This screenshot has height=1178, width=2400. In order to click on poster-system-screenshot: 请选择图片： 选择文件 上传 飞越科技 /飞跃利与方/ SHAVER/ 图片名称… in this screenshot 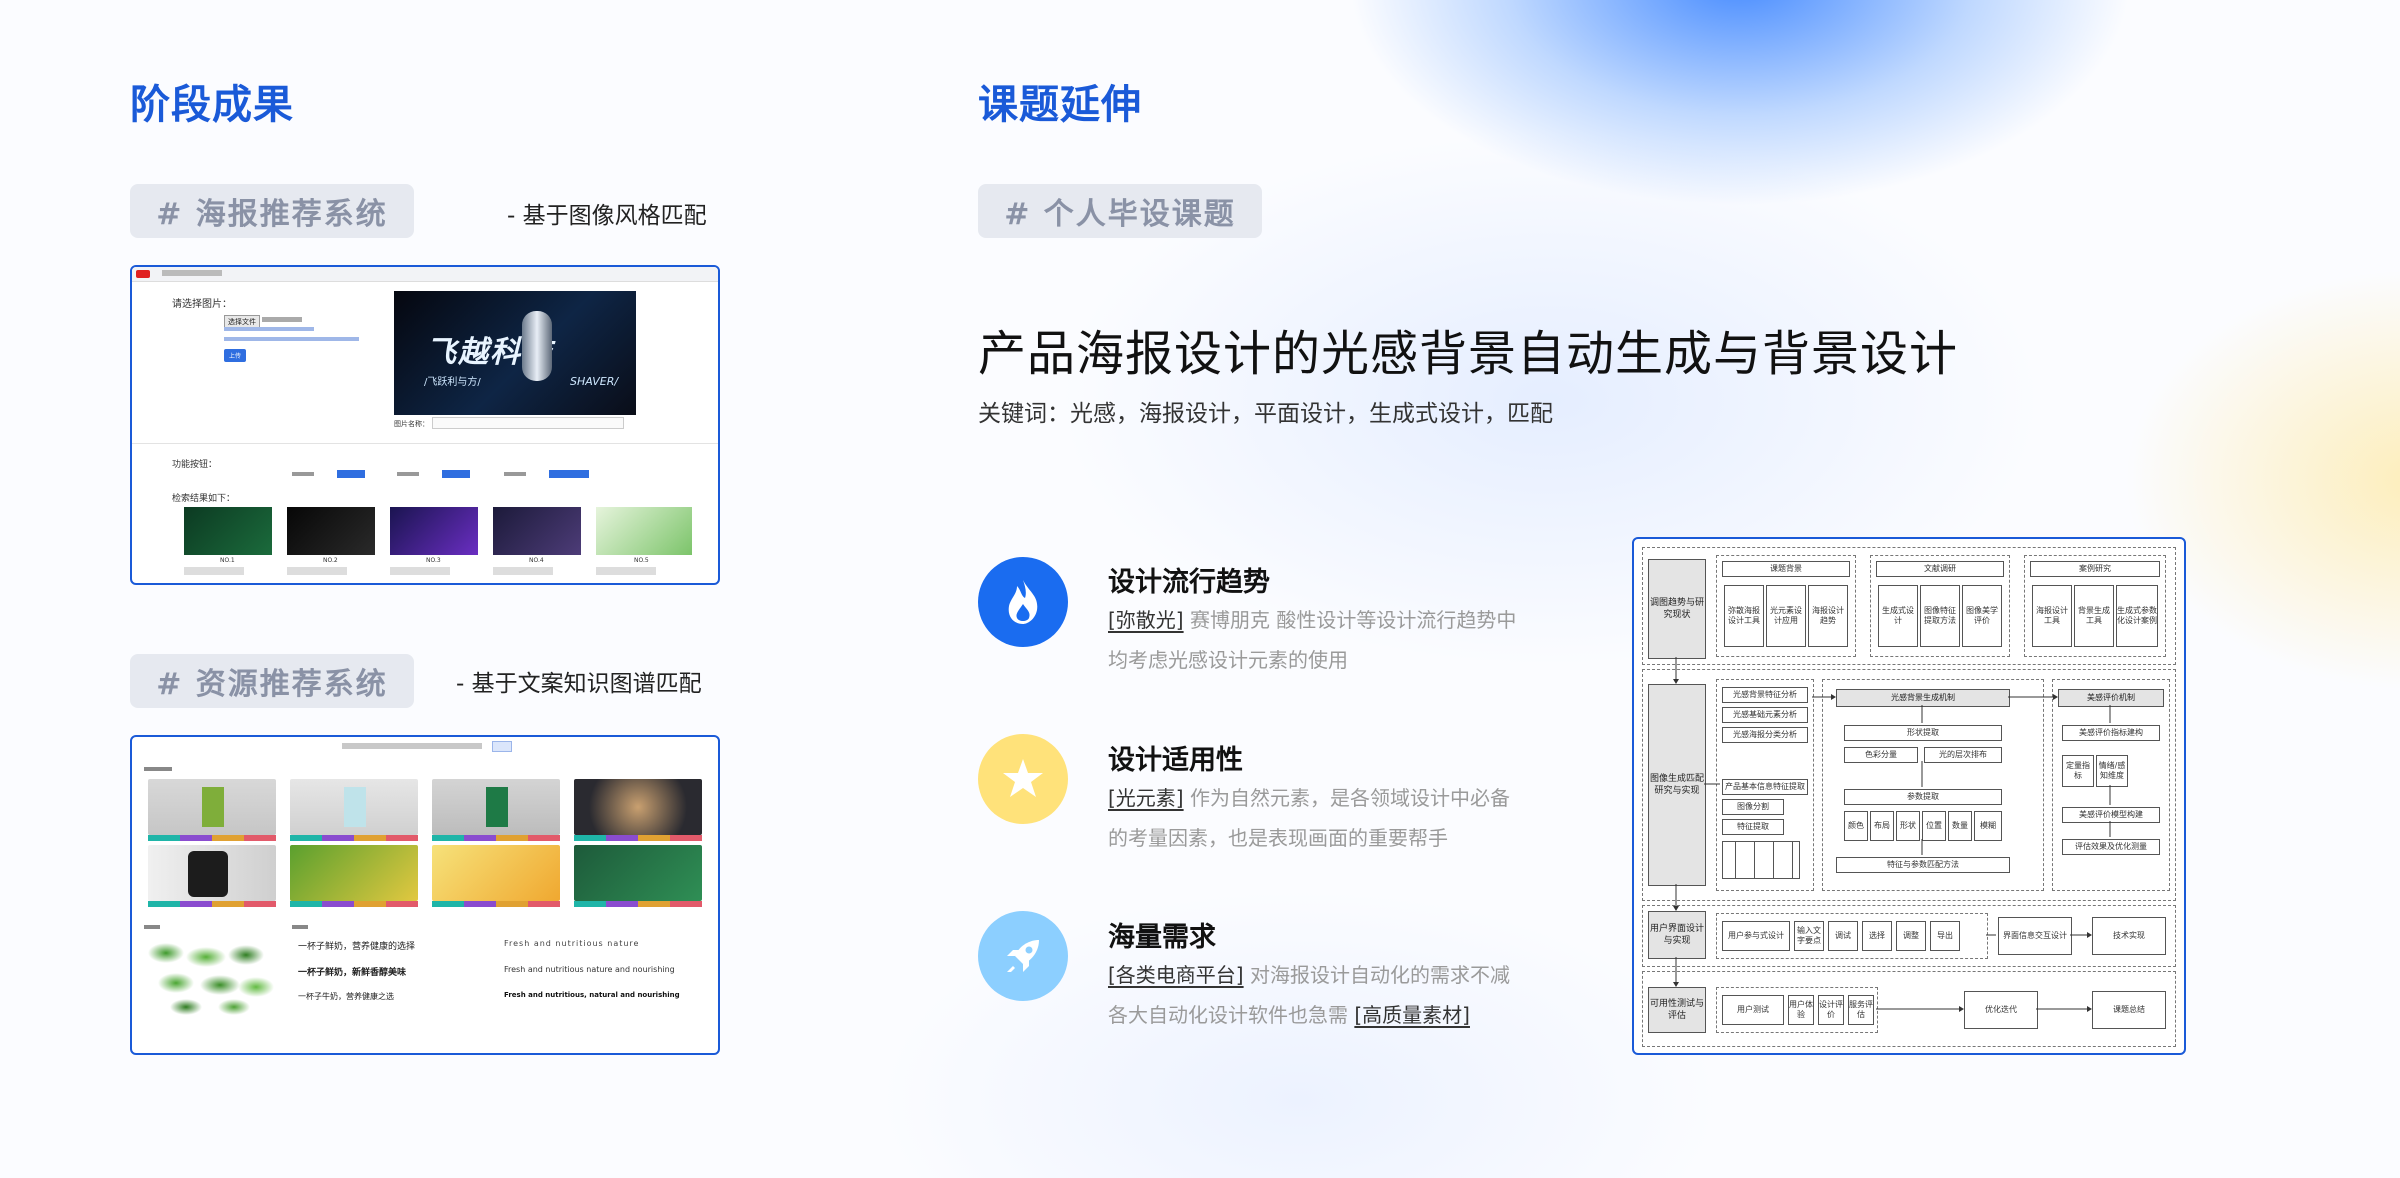, I will do `click(425, 425)`.